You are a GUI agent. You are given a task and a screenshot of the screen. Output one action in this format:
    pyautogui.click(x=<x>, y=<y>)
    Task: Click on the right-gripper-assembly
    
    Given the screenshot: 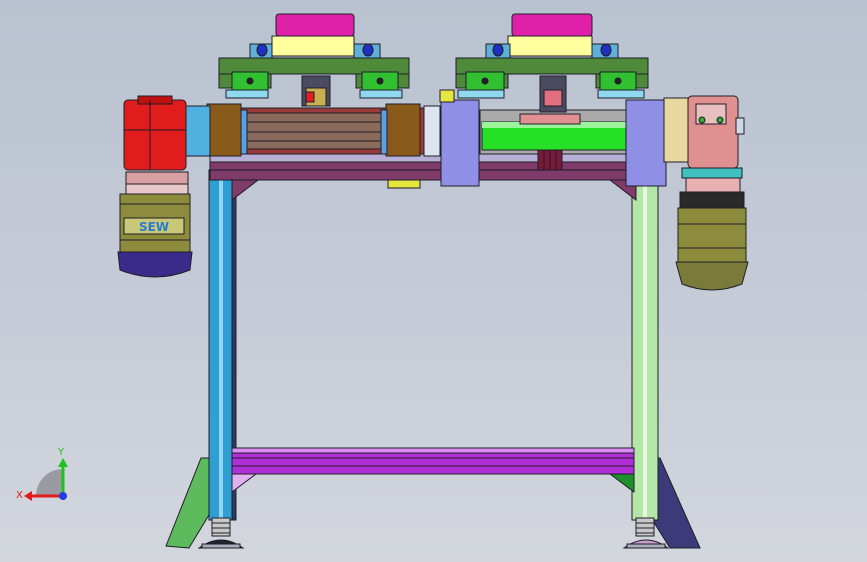 What is the action you would take?
    pyautogui.click(x=544, y=63)
    